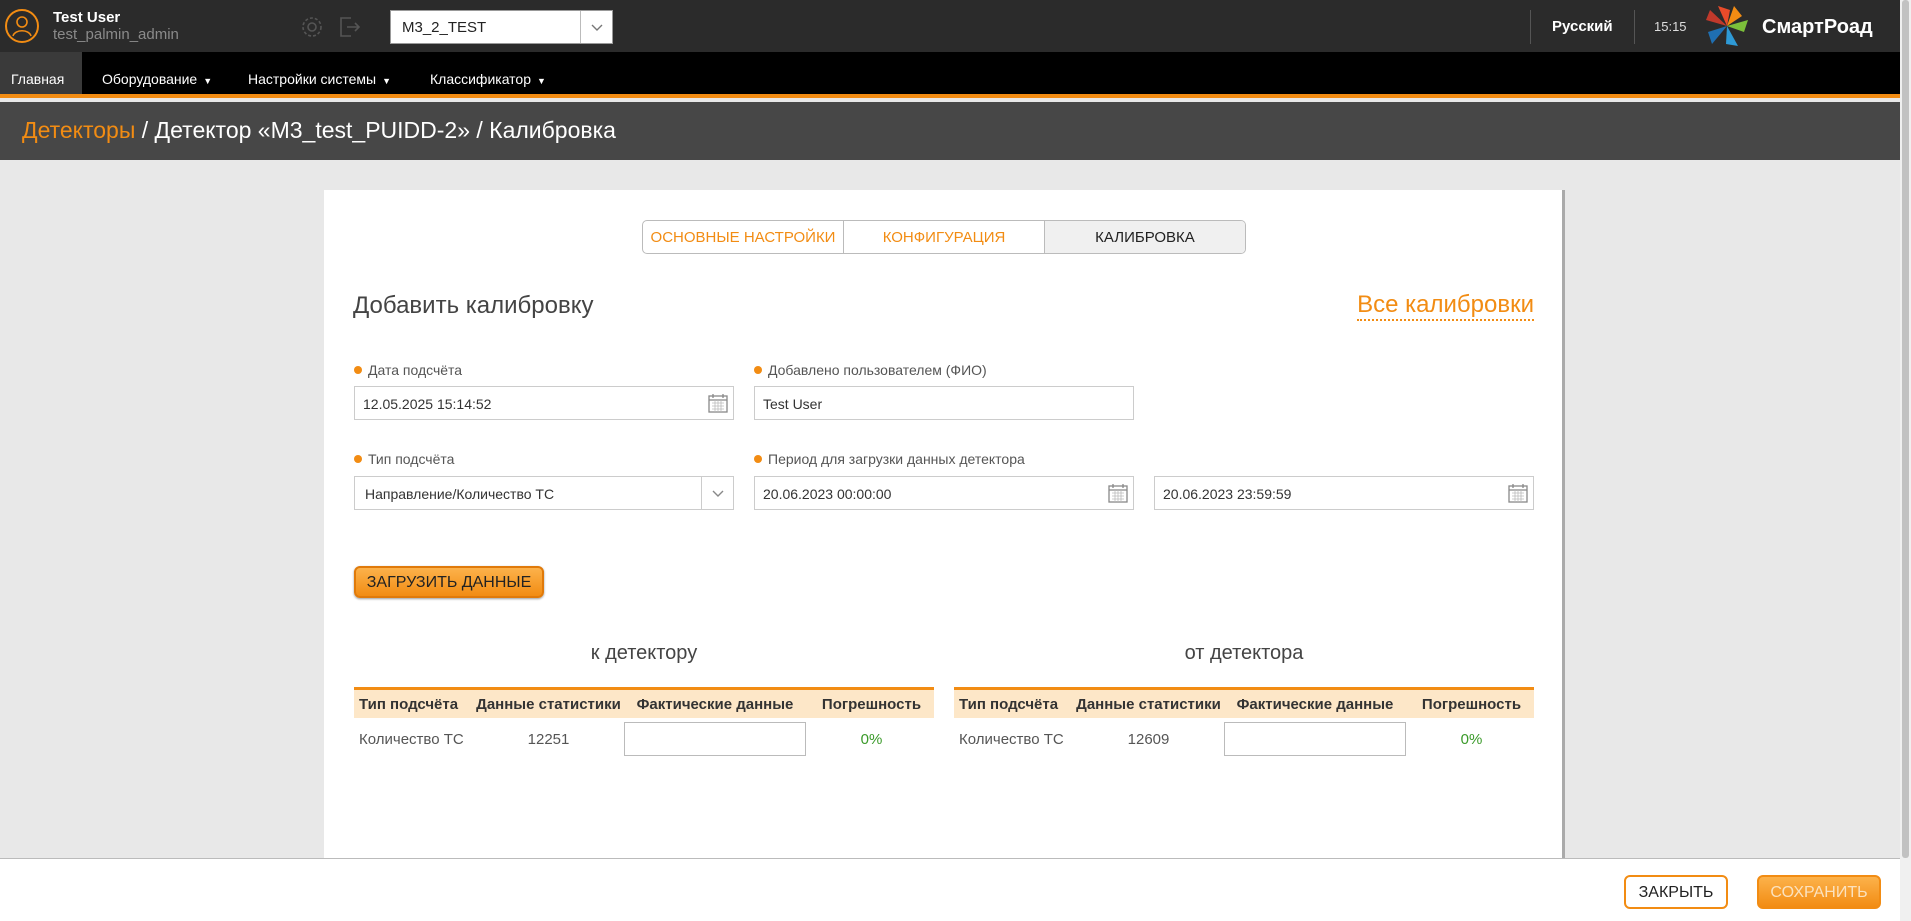 The image size is (1911, 921). I want to click on logout-icon, so click(349, 27).